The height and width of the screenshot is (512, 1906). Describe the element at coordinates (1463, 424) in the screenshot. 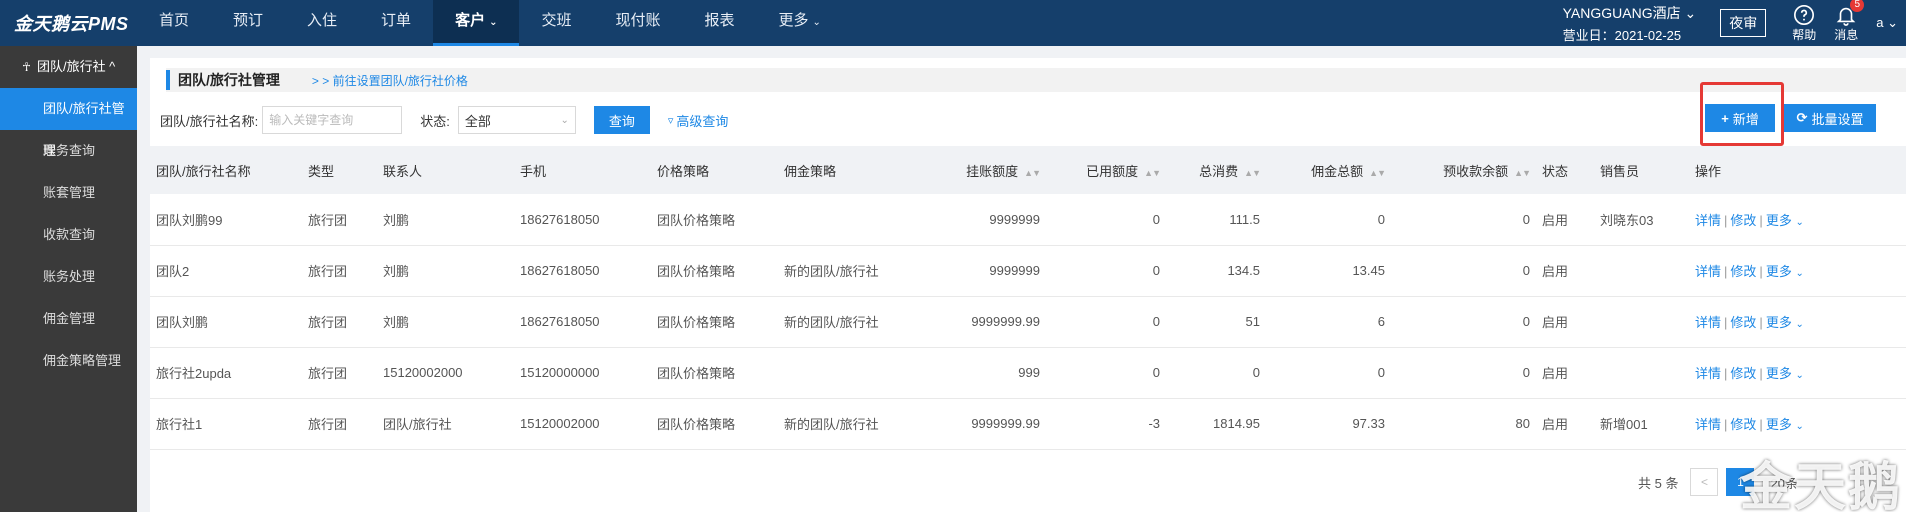

I see `cell-prepaid-balance: 80` at that location.